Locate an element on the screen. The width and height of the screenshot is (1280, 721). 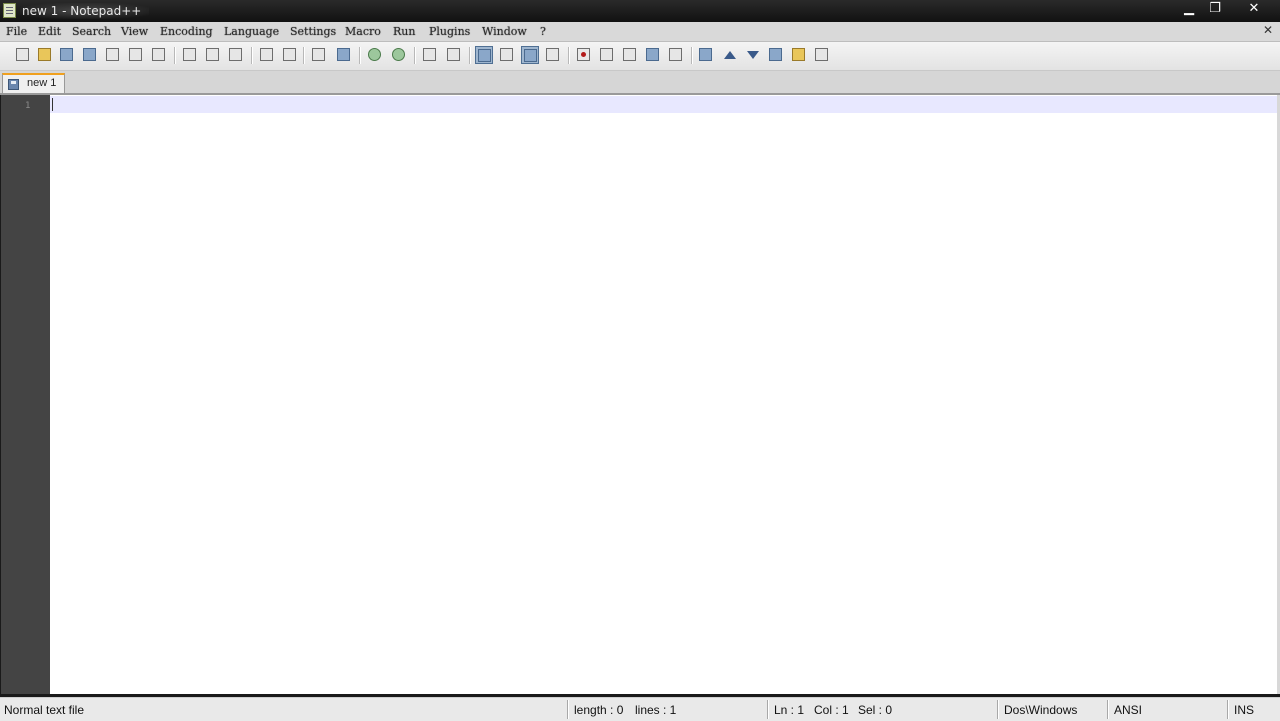
print-icon is located at coordinates (159, 55).